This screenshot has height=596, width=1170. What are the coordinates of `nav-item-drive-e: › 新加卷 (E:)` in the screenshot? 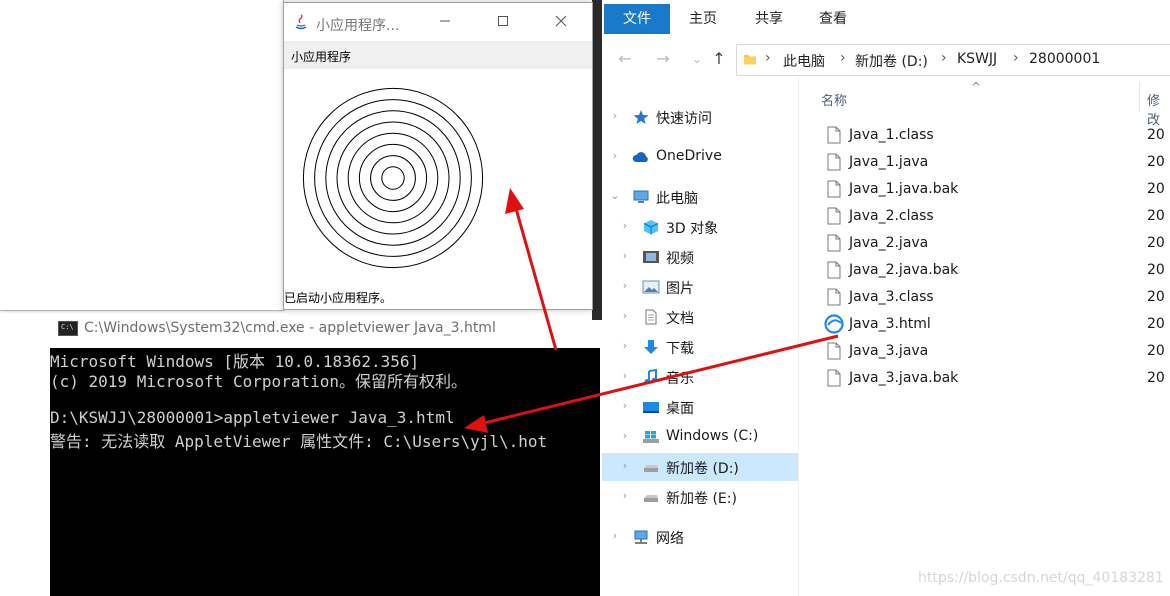 It's located at (700, 497).